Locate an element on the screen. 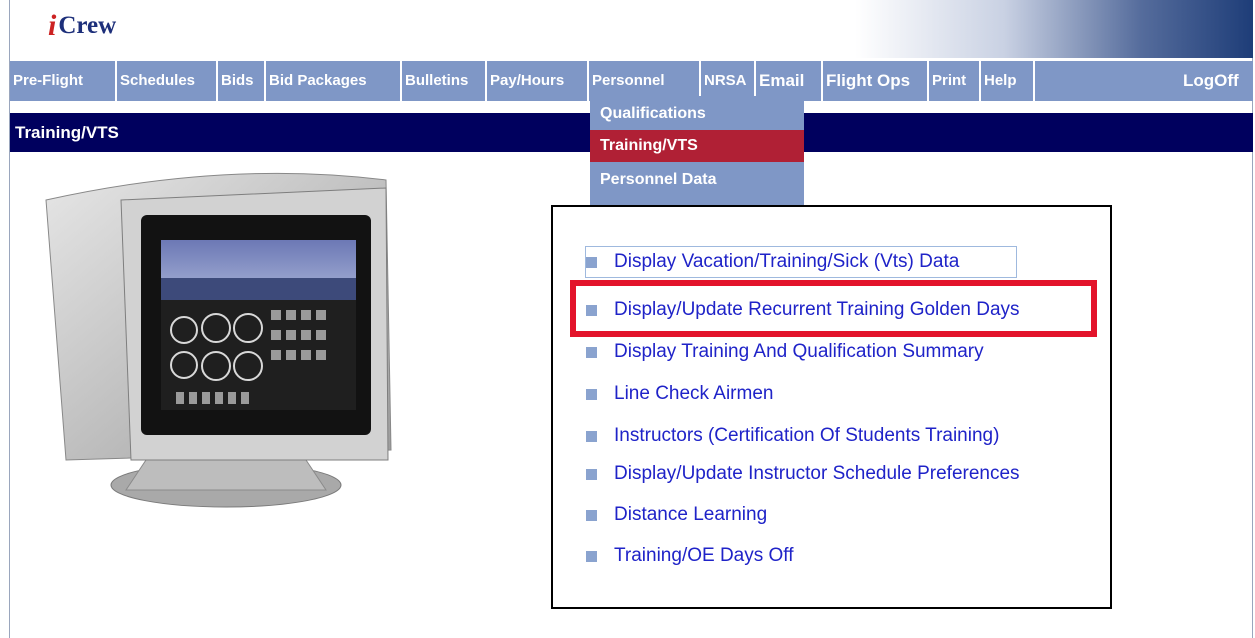  nav-print: Print is located at coordinates (955, 81).